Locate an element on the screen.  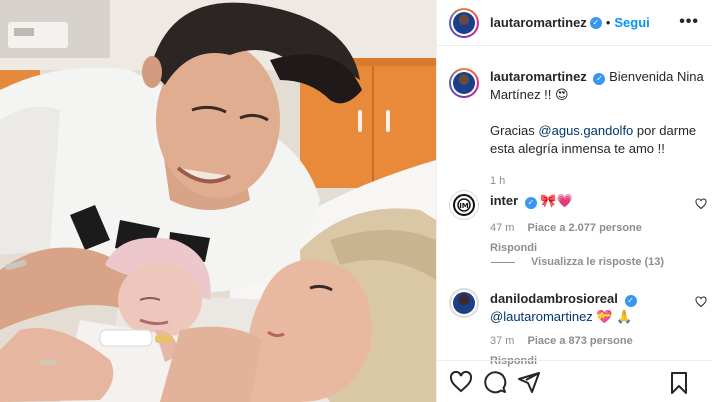
view-replies-label: Visualizza le risposte (13) is located at coordinates (598, 262).